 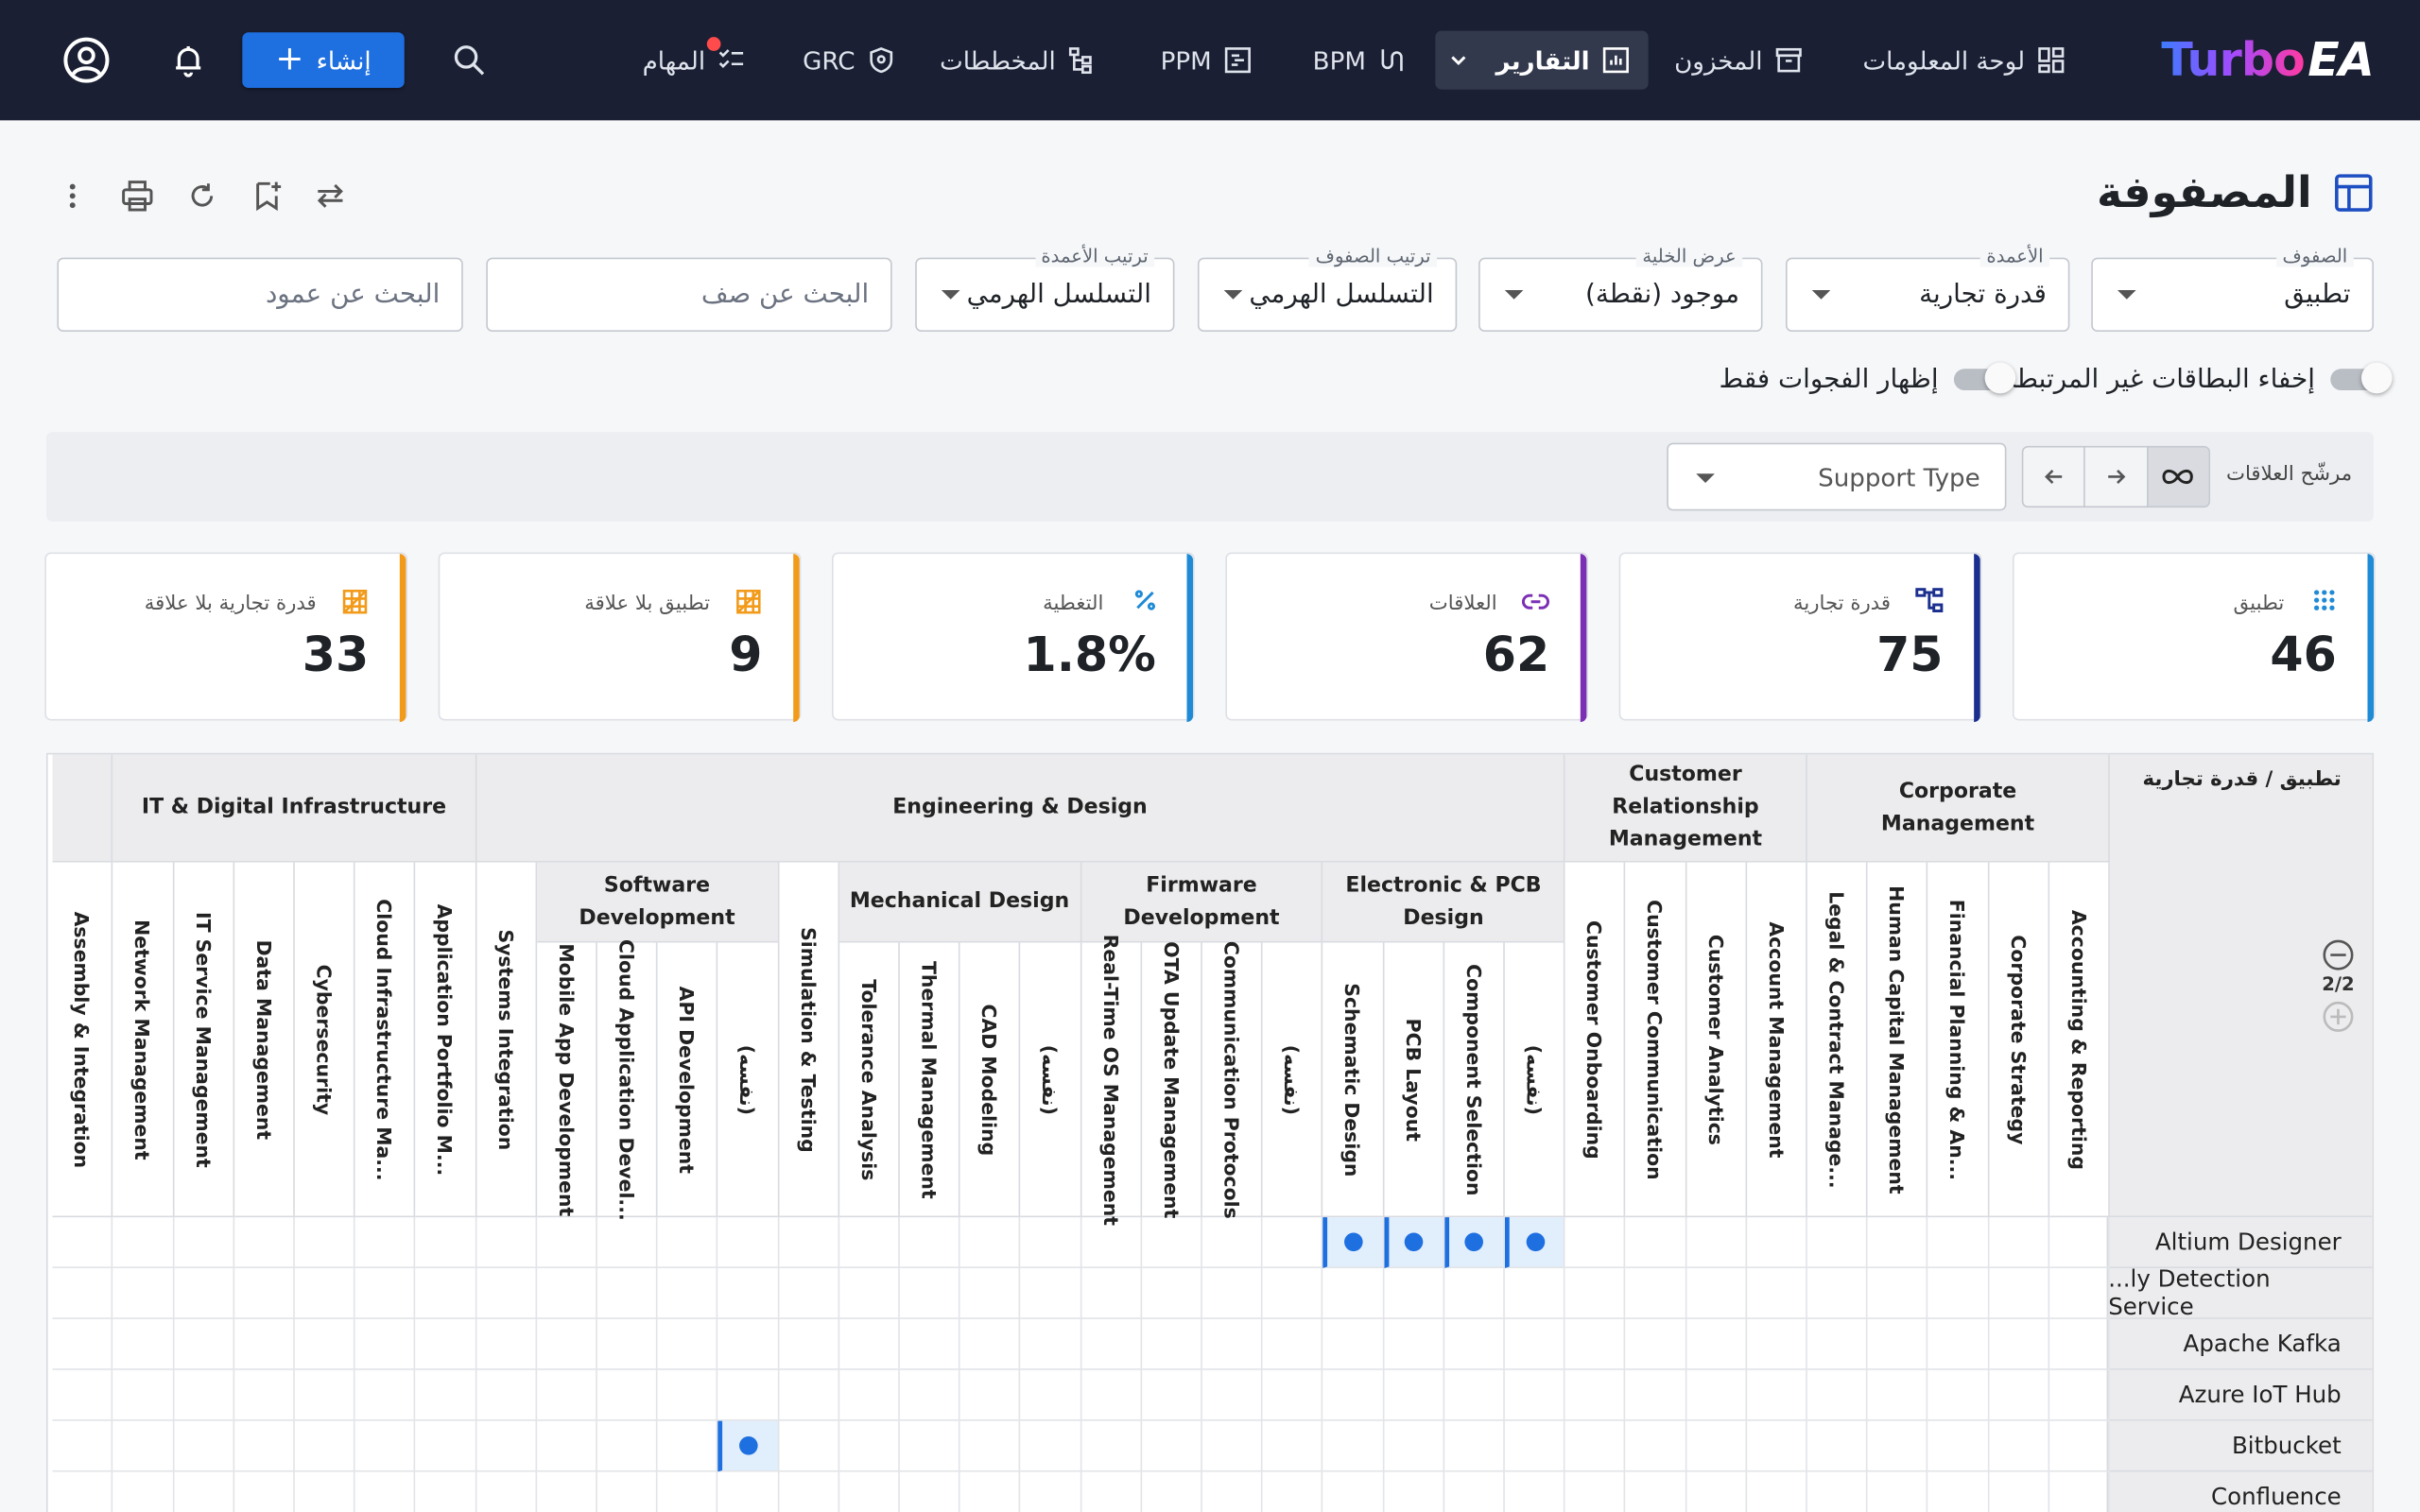 What do you see at coordinates (2338, 1016) in the screenshot?
I see `expand-level-icon` at bounding box center [2338, 1016].